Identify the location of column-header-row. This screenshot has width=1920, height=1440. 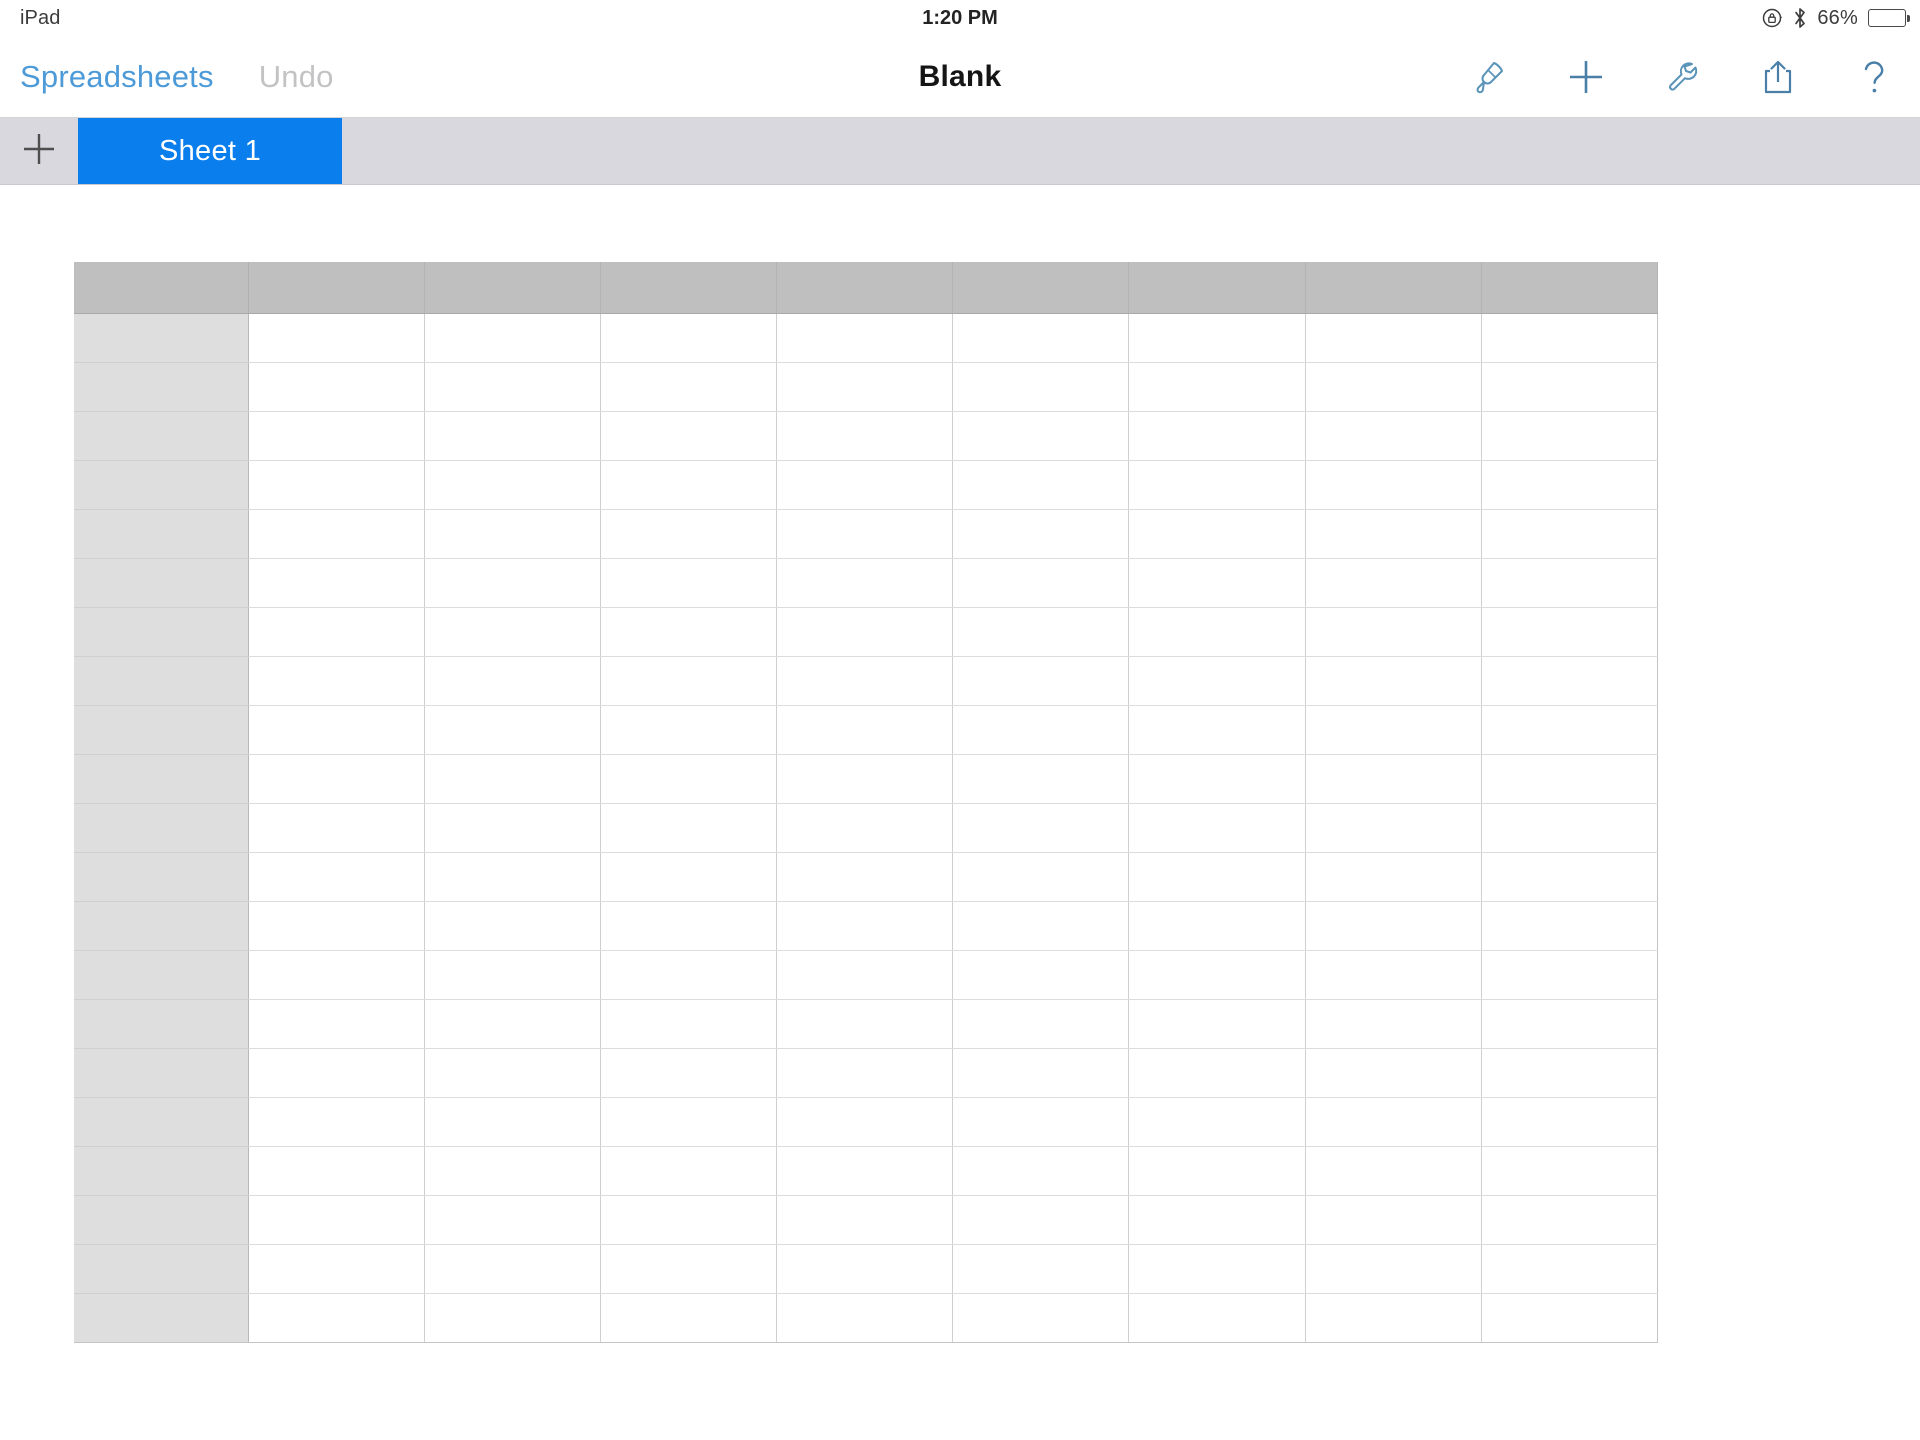
(866, 288).